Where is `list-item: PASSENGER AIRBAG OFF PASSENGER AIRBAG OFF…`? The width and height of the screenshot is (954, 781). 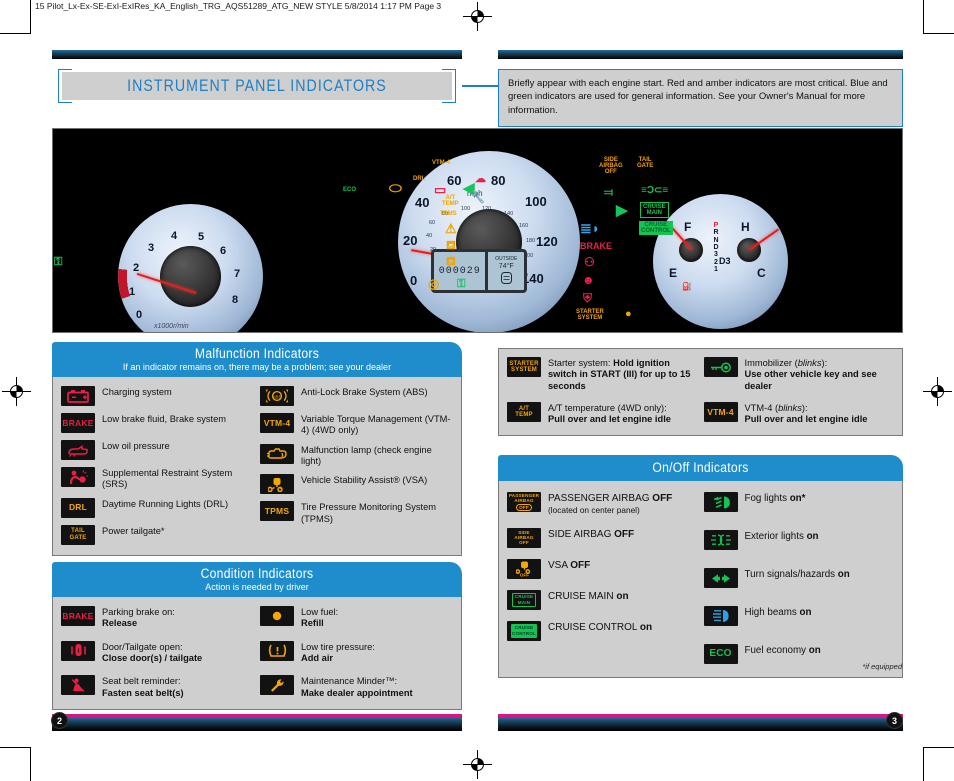 list-item: PASSENGER AIRBAG OFF PASSENGER AIRBAG OFF… is located at coordinates (602, 504).